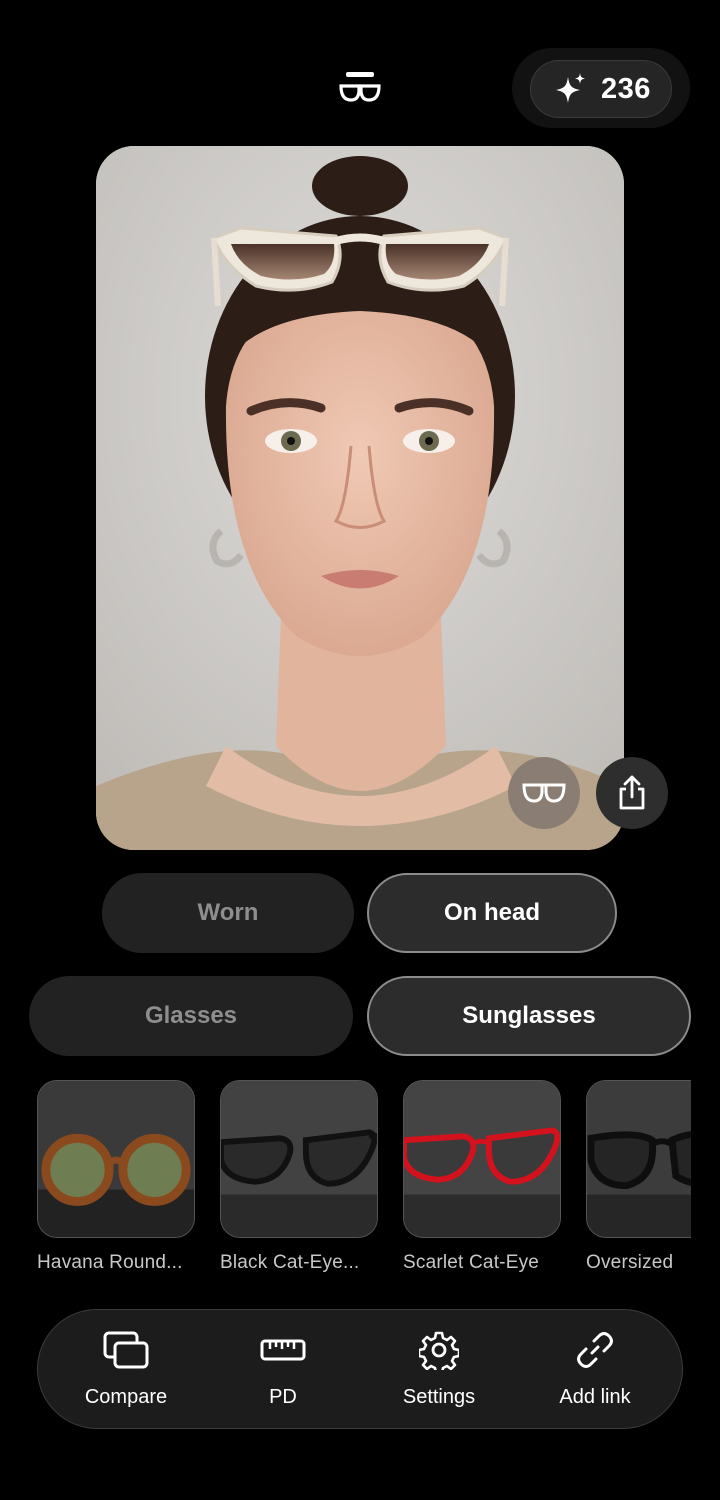  What do you see at coordinates (126, 1397) in the screenshot?
I see `compare-label: Compare` at bounding box center [126, 1397].